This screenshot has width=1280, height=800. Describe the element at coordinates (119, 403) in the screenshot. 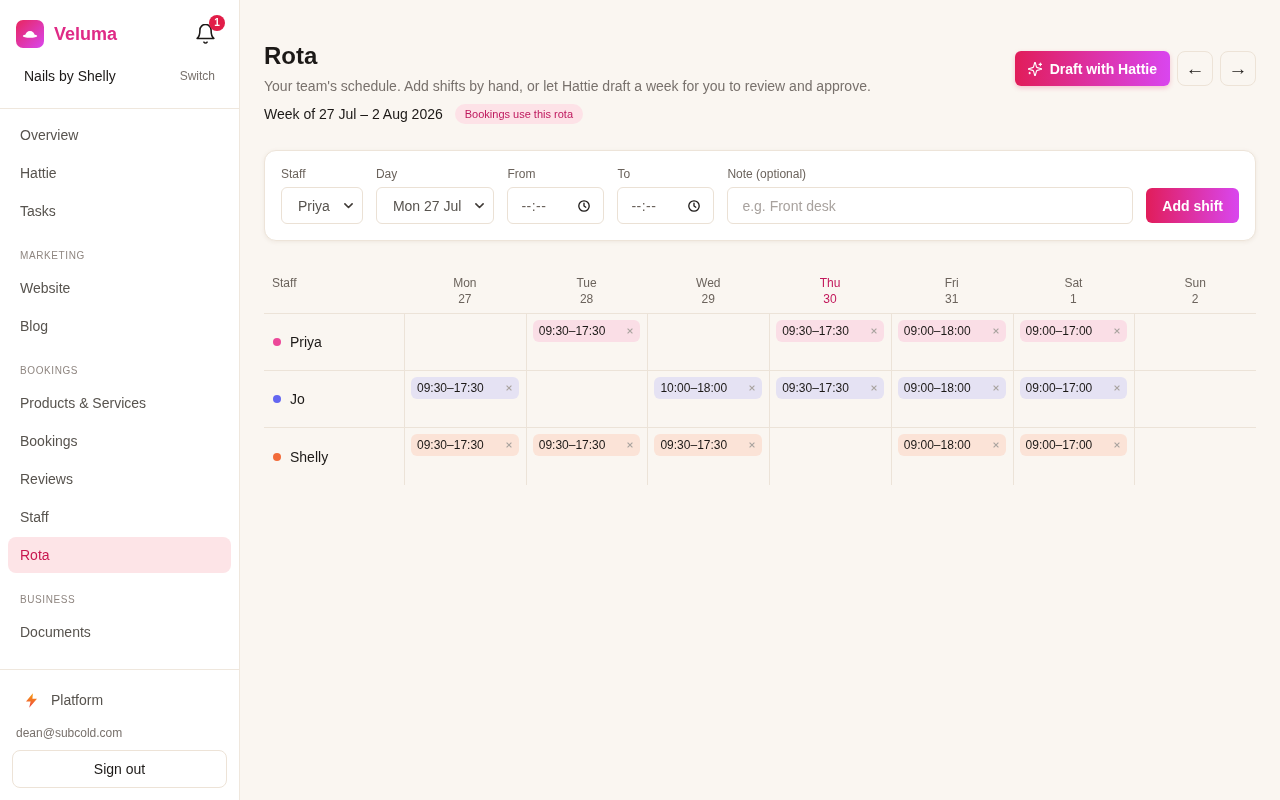

I see `nav-item: Products & Services` at that location.